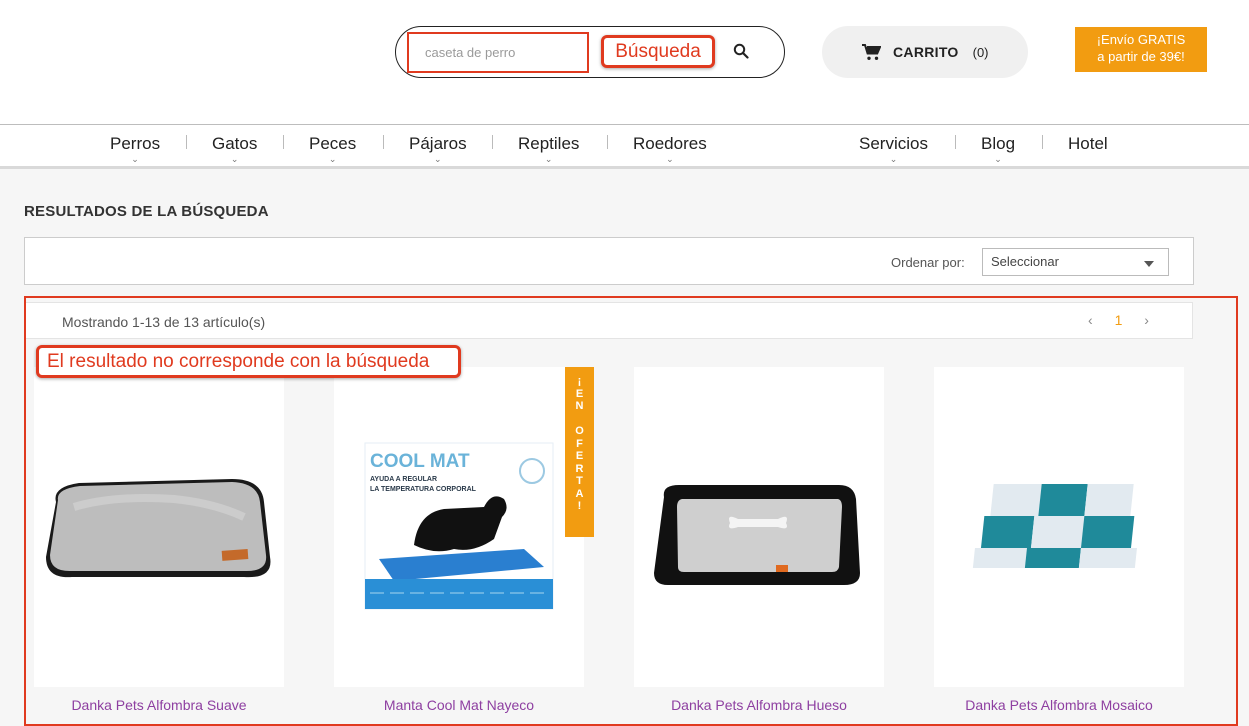  I want to click on sort-select: Seleccionar, so click(1075, 262).